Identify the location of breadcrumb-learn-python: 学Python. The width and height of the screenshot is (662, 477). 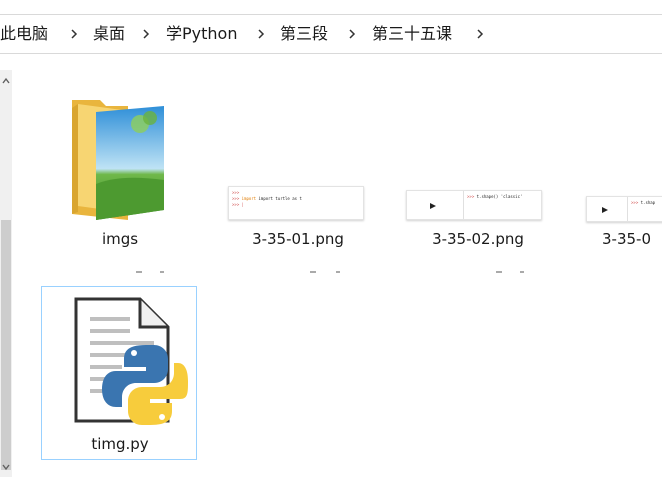
(201, 34).